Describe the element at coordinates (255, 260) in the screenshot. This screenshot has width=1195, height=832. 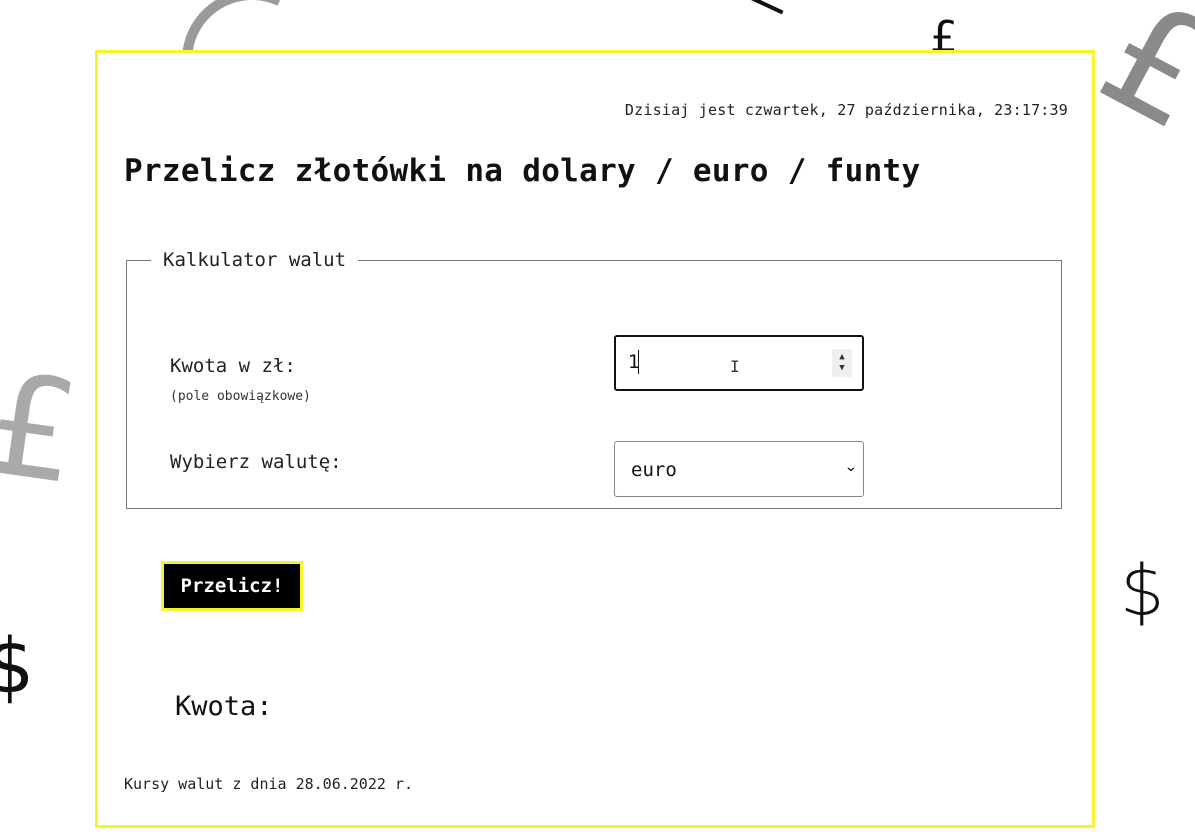
I see `calculator-legend: Kalkulator walut` at that location.